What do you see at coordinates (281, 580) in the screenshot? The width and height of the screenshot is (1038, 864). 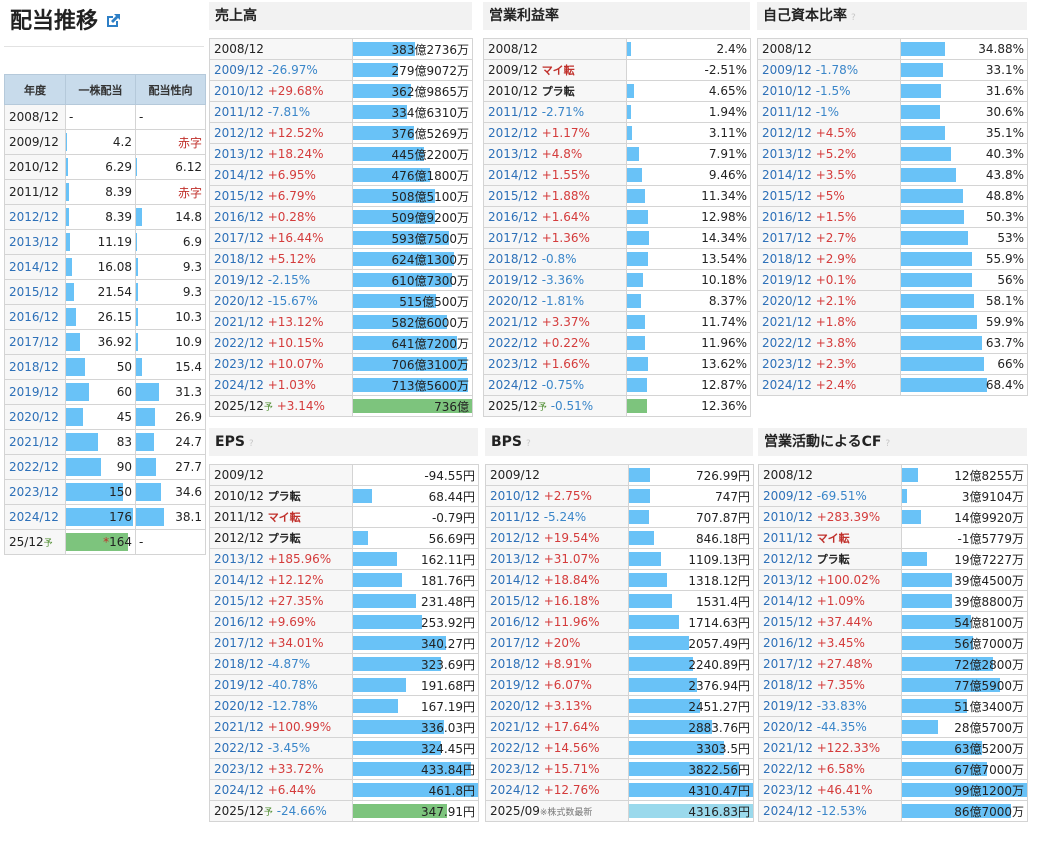 I see `row-year: 2014/12 +12.12%` at bounding box center [281, 580].